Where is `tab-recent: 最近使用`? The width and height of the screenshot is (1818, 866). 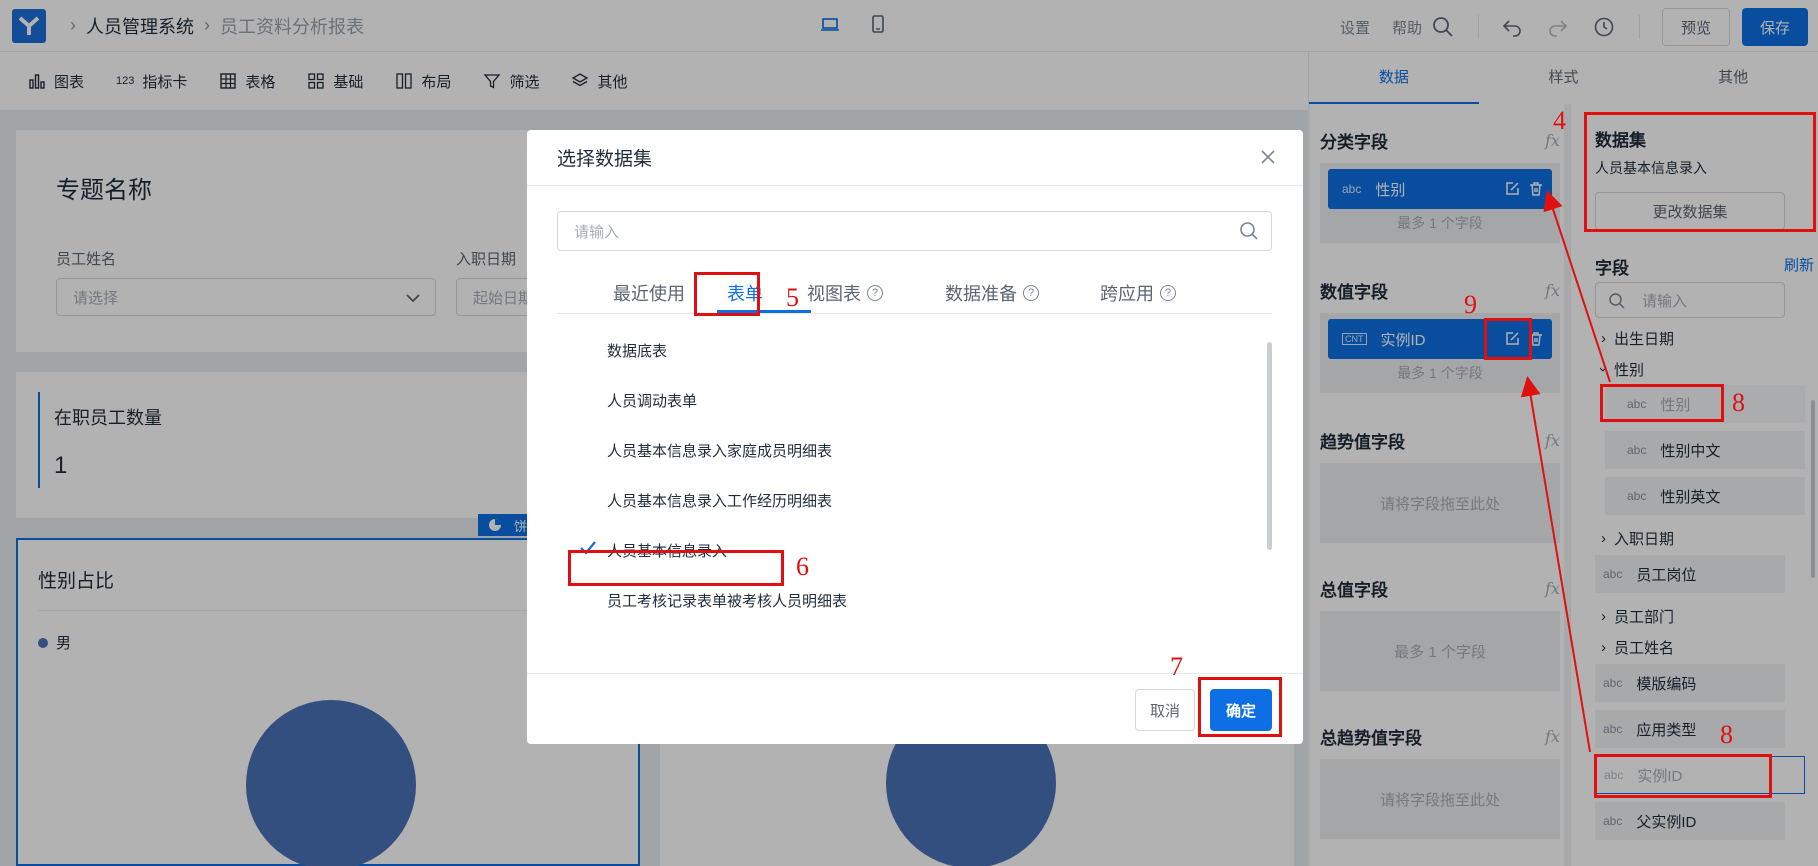
tab-recent: 最近使用 is located at coordinates (649, 293).